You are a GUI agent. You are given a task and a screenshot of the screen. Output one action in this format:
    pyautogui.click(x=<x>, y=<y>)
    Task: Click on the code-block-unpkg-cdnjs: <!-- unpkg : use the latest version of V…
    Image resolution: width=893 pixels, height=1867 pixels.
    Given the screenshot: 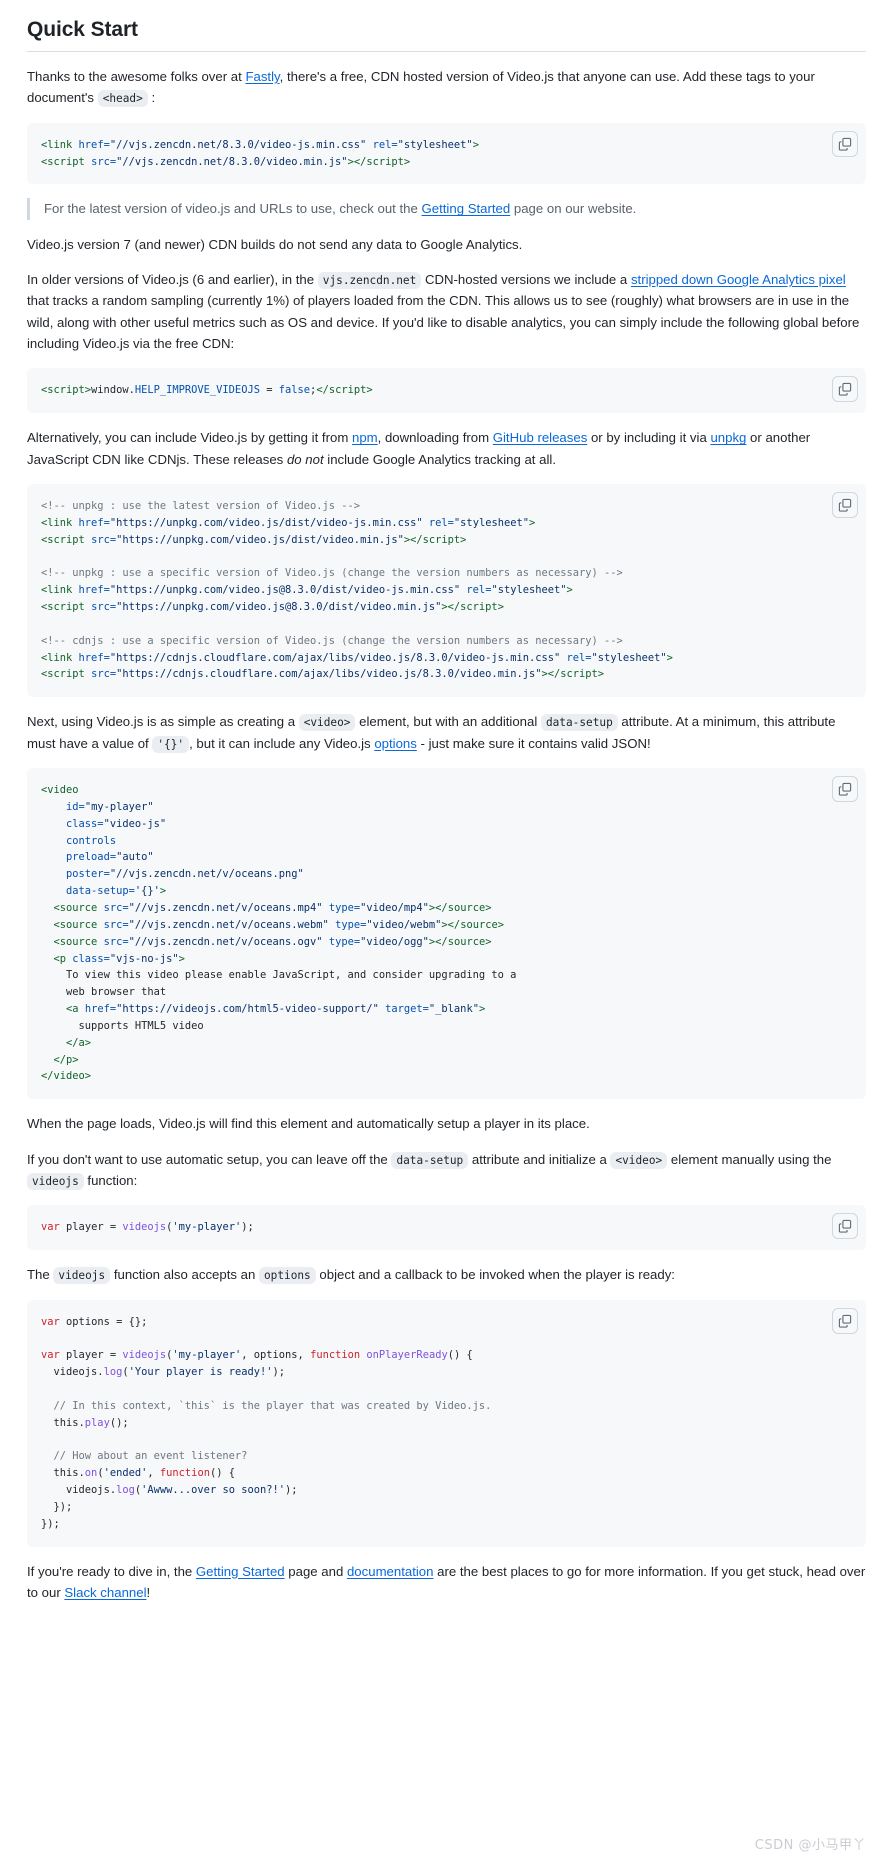 What is the action you would take?
    pyautogui.click(x=446, y=591)
    